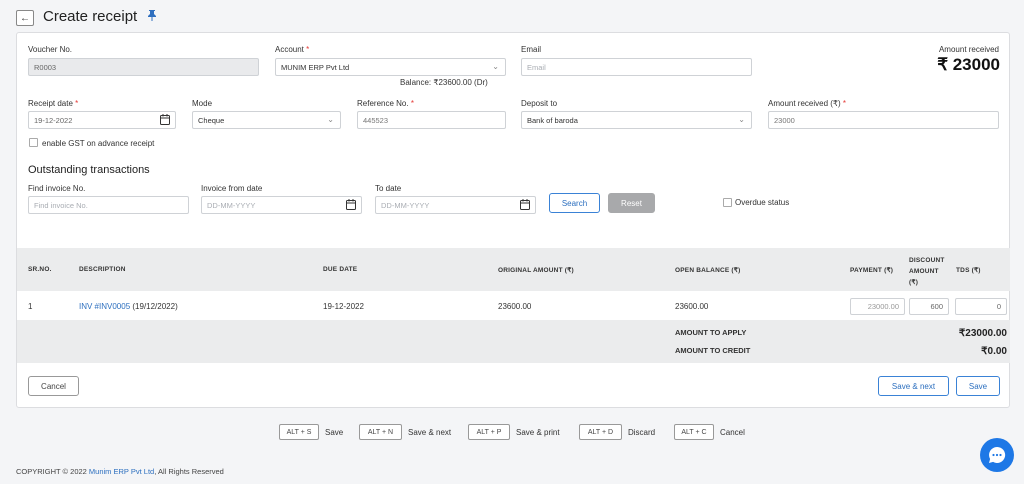 The image size is (1024, 484). I want to click on th-payment: PAYMENT (₹), so click(872, 270).